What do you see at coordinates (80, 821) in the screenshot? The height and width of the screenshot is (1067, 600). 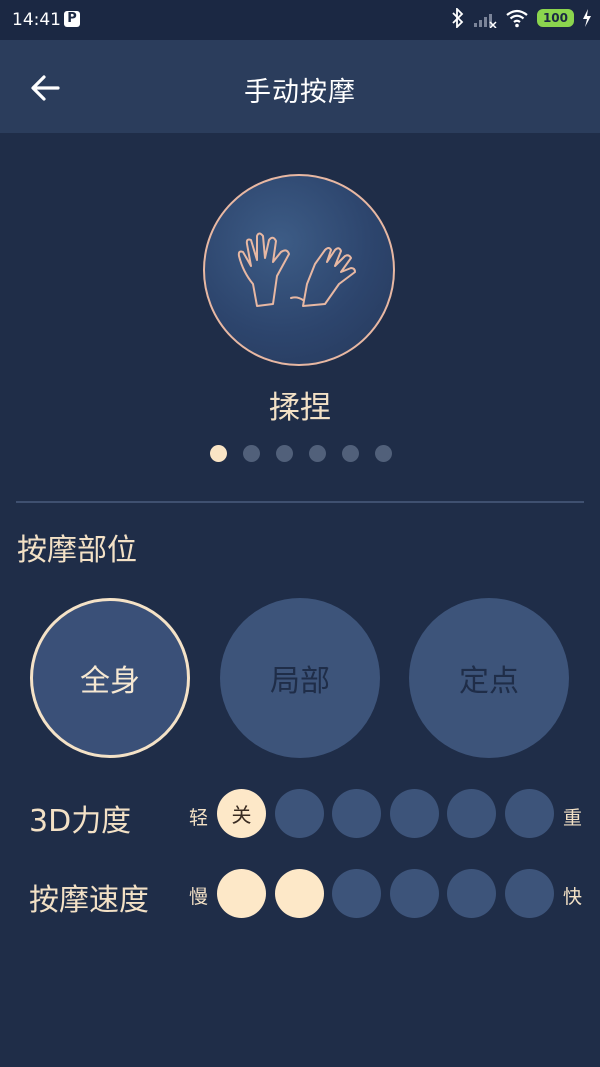 I see `intensity-label: 3D力度` at bounding box center [80, 821].